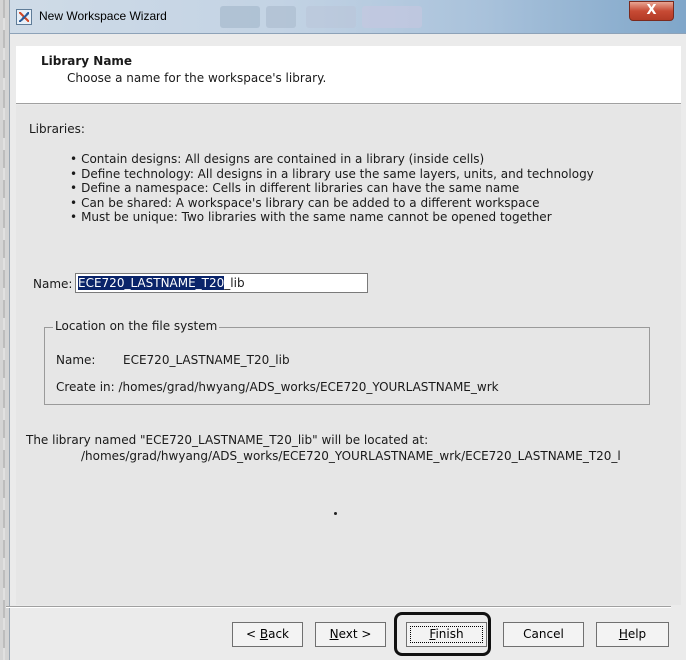  What do you see at coordinates (136, 326) in the screenshot?
I see `location-group-legend: Location on the file system` at bounding box center [136, 326].